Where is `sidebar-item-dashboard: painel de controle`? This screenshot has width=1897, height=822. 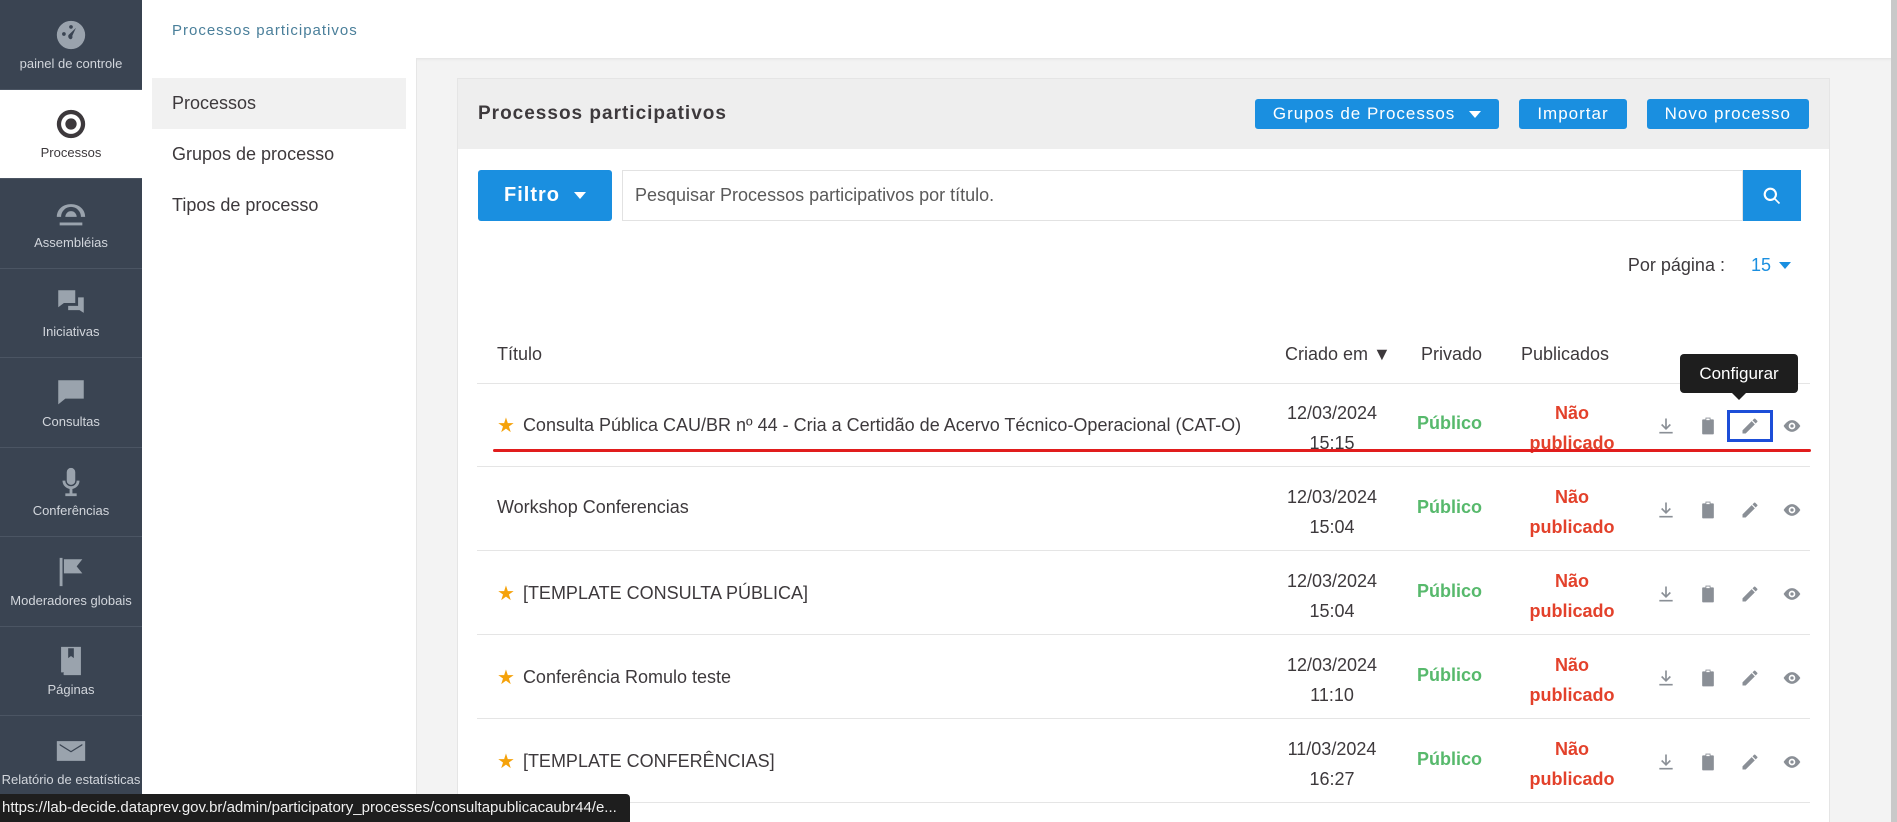 sidebar-item-dashboard: painel de controle is located at coordinates (71, 45).